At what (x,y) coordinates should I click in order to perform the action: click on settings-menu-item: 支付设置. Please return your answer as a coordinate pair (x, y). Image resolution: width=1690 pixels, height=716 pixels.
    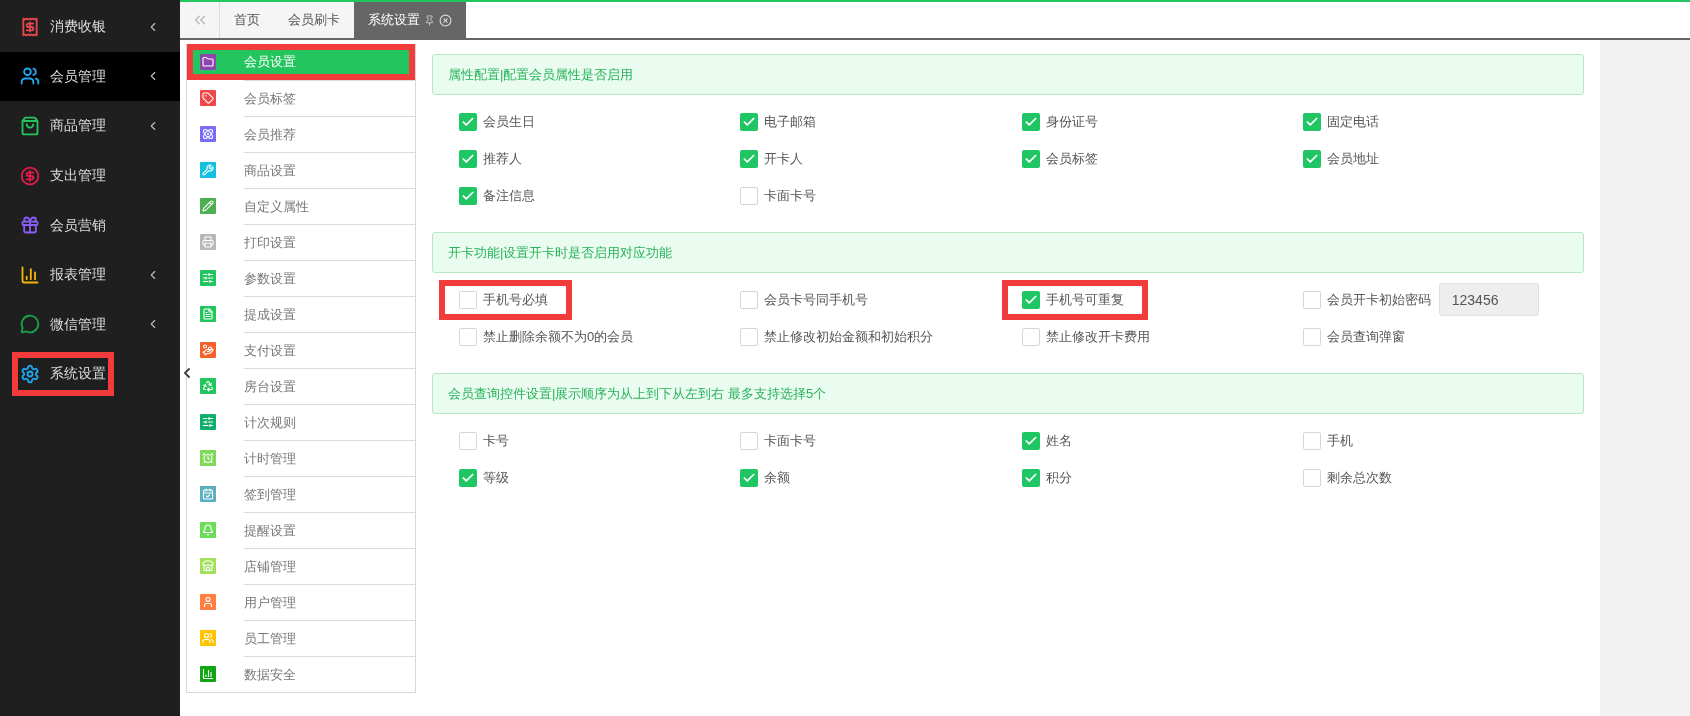
    Looking at the image, I should click on (301, 350).